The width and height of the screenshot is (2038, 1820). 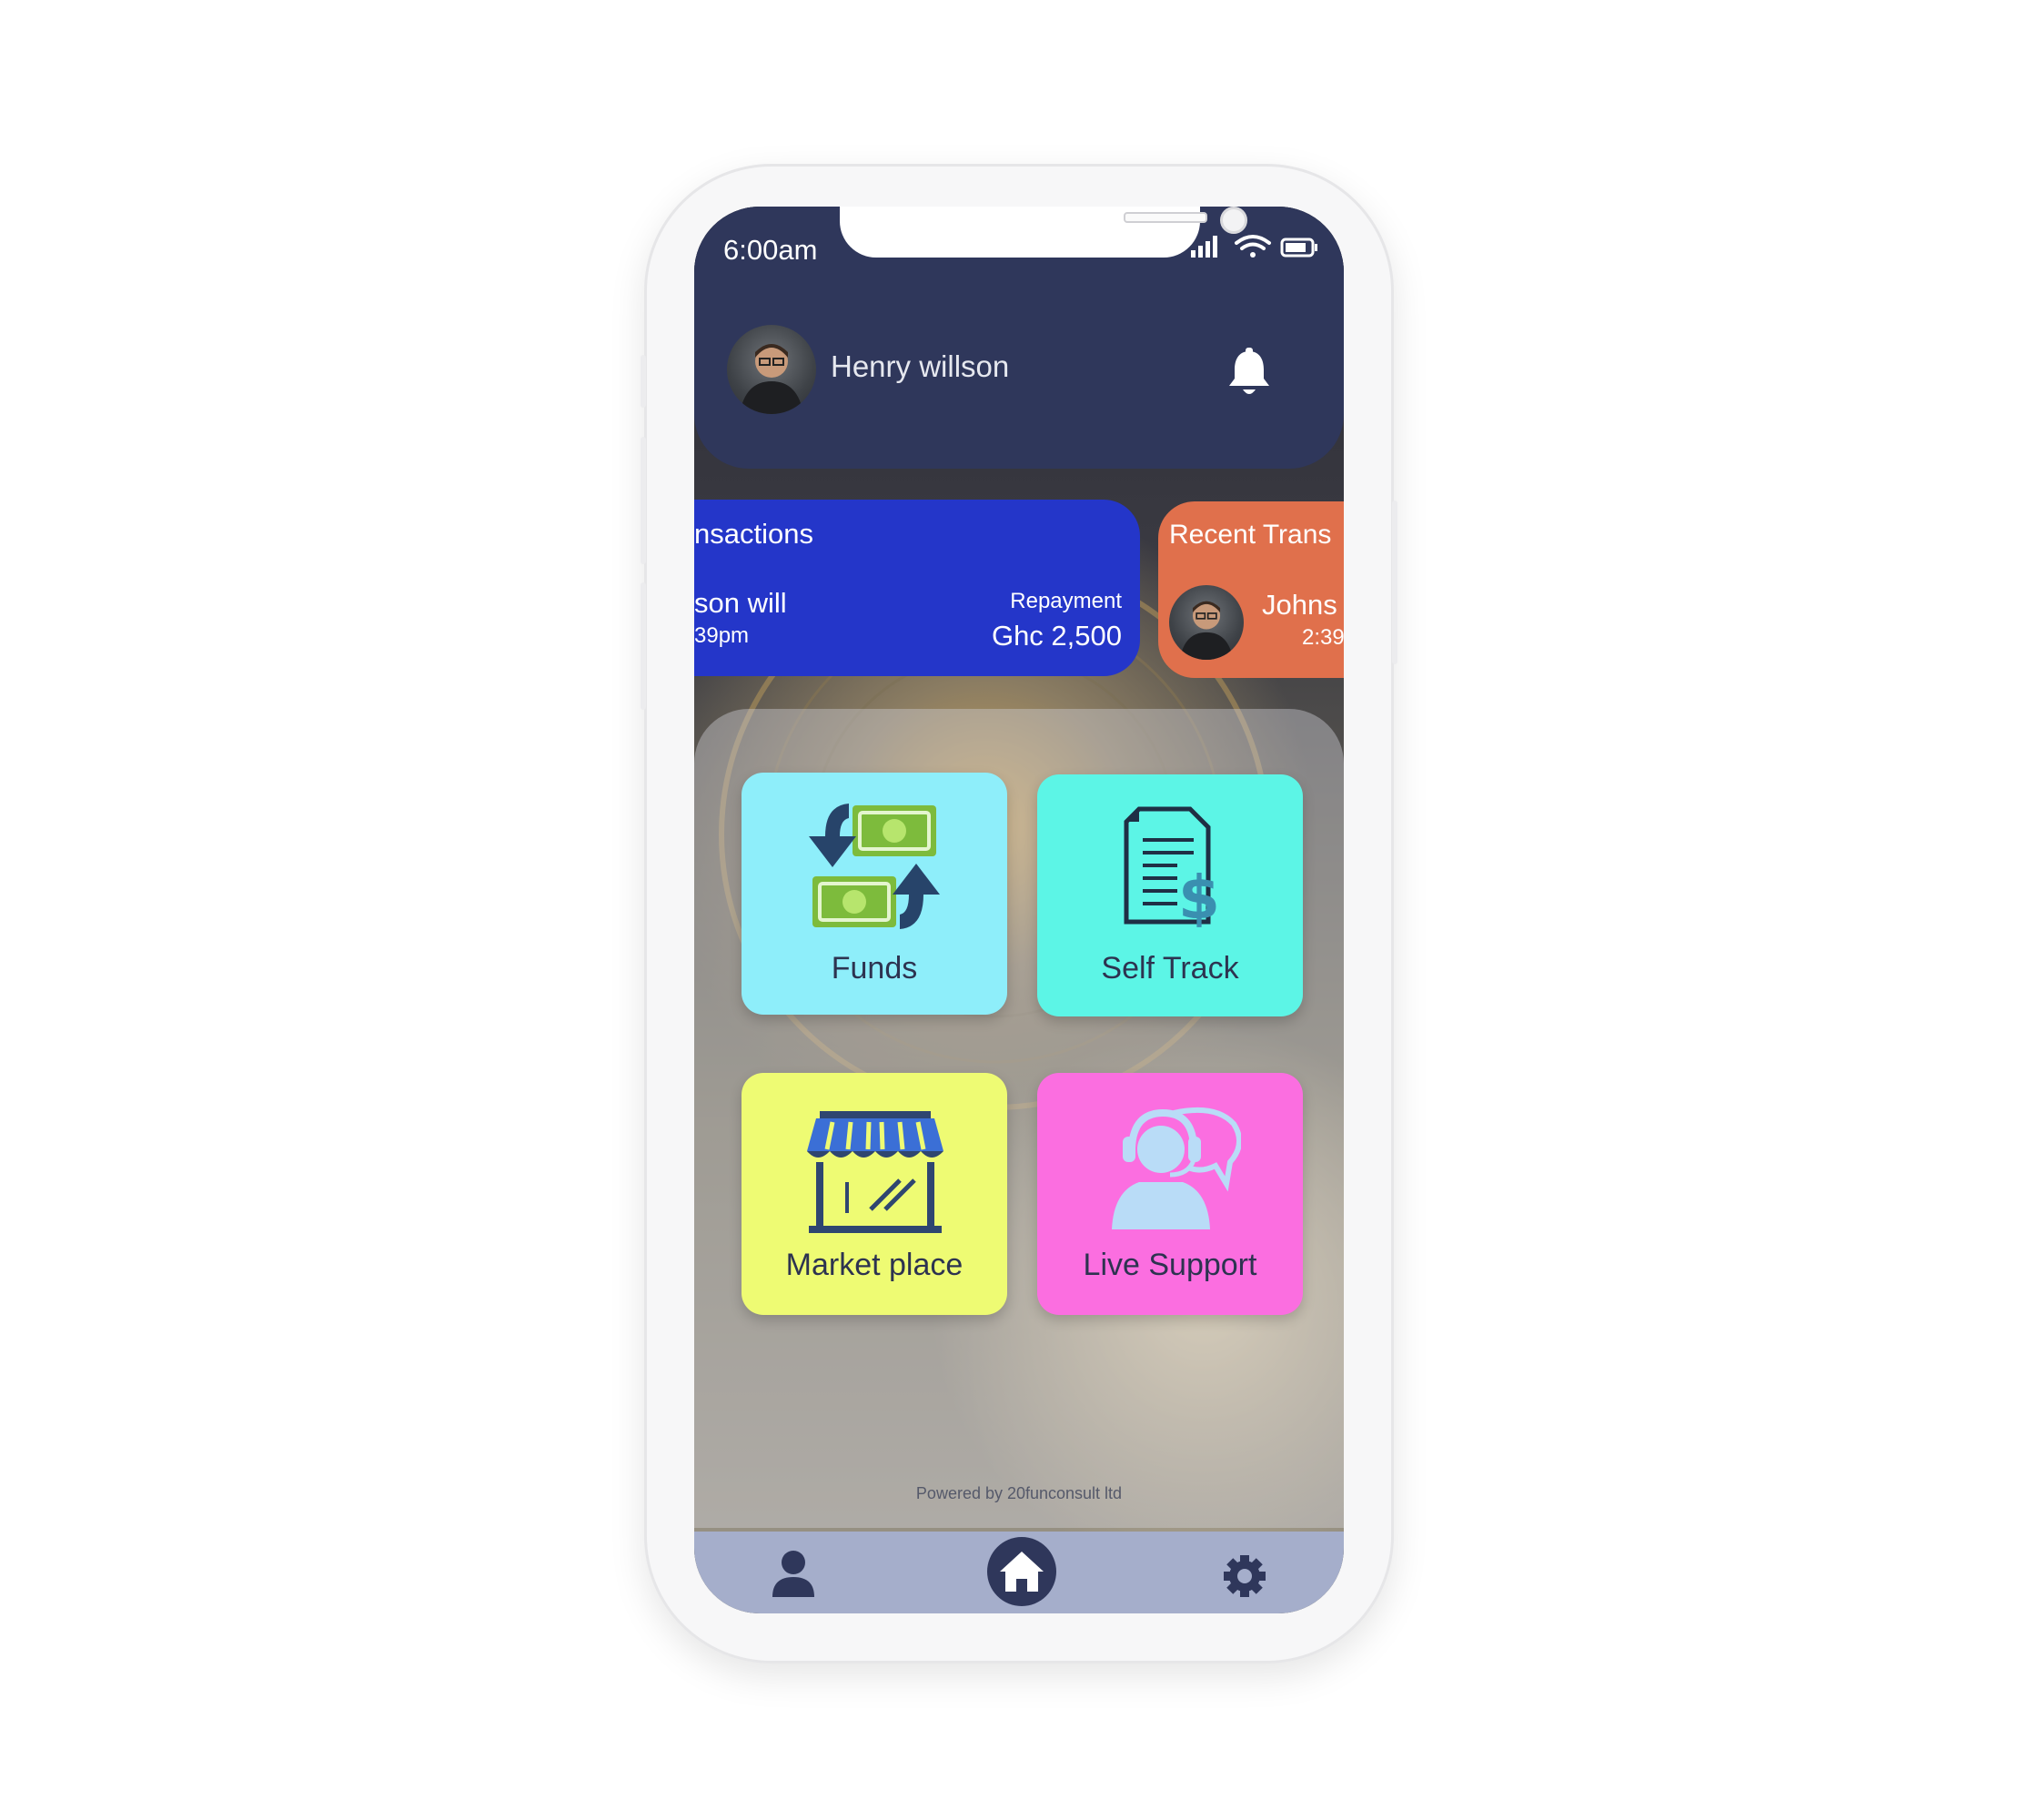 What do you see at coordinates (1244, 1576) in the screenshot?
I see `settings-icon` at bounding box center [1244, 1576].